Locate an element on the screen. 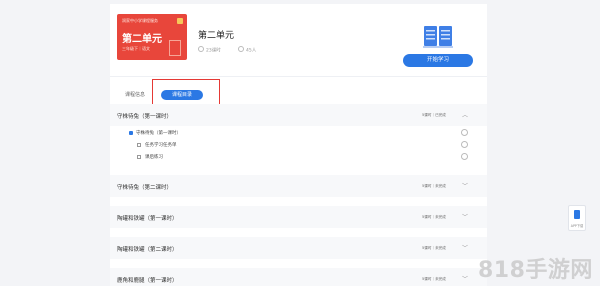  site-watermark: 818手游网 is located at coordinates (535, 270).